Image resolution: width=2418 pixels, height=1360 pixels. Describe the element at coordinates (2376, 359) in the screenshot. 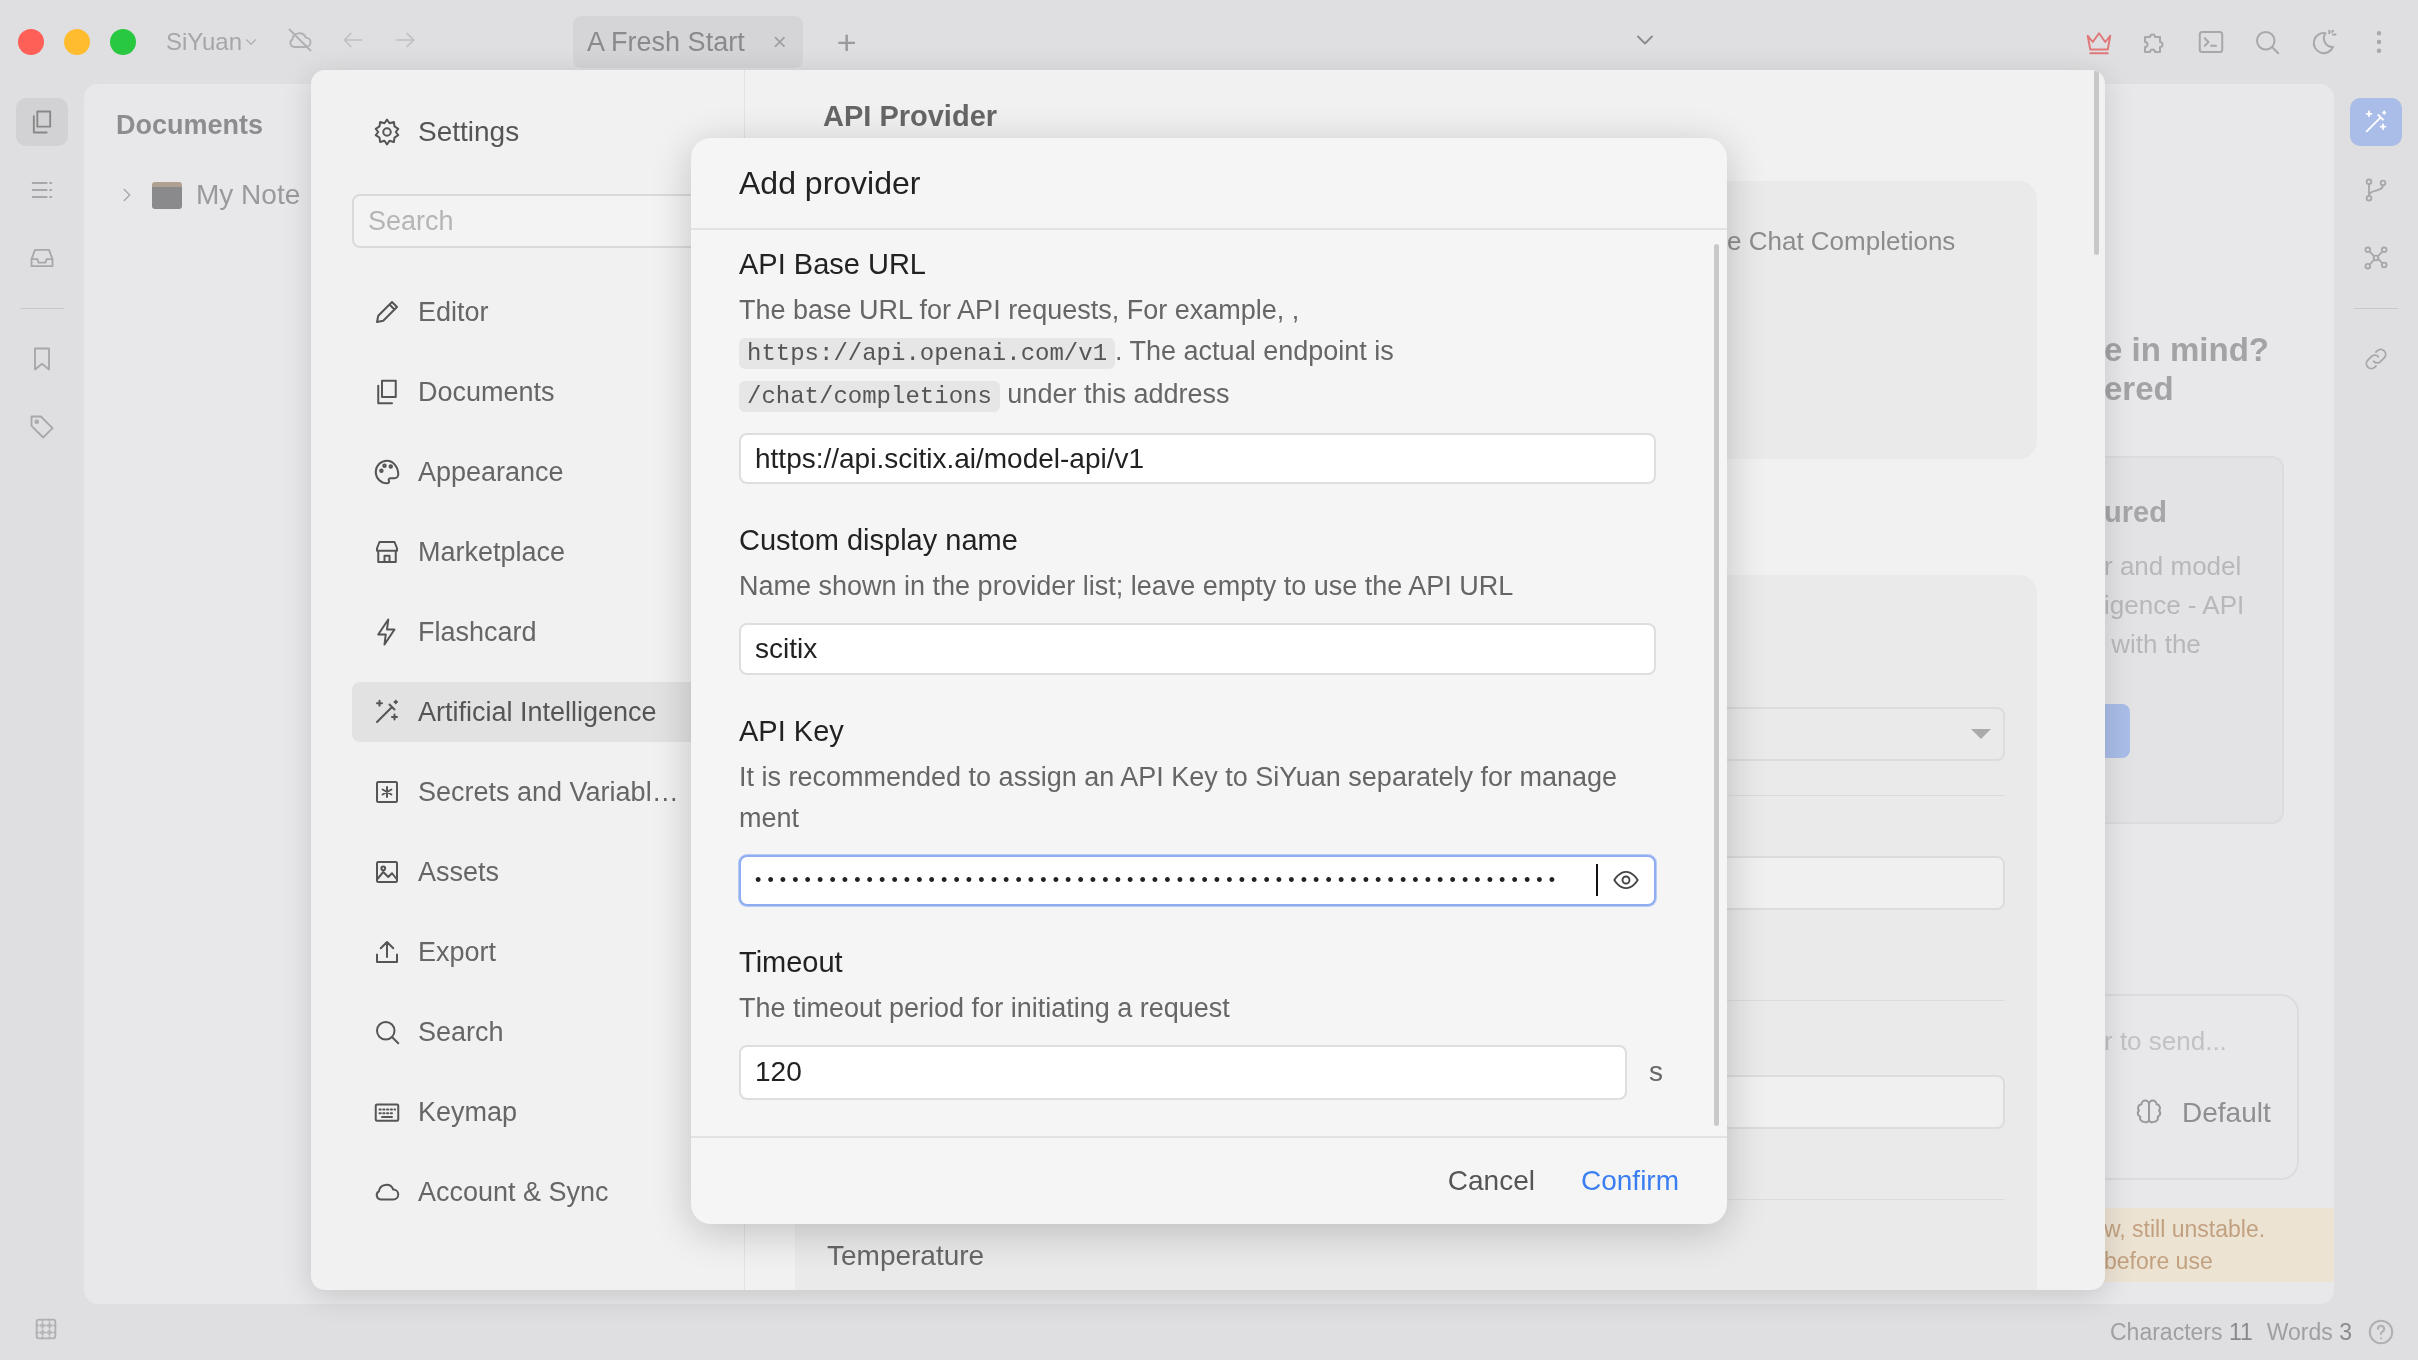

I see `link-icon` at that location.